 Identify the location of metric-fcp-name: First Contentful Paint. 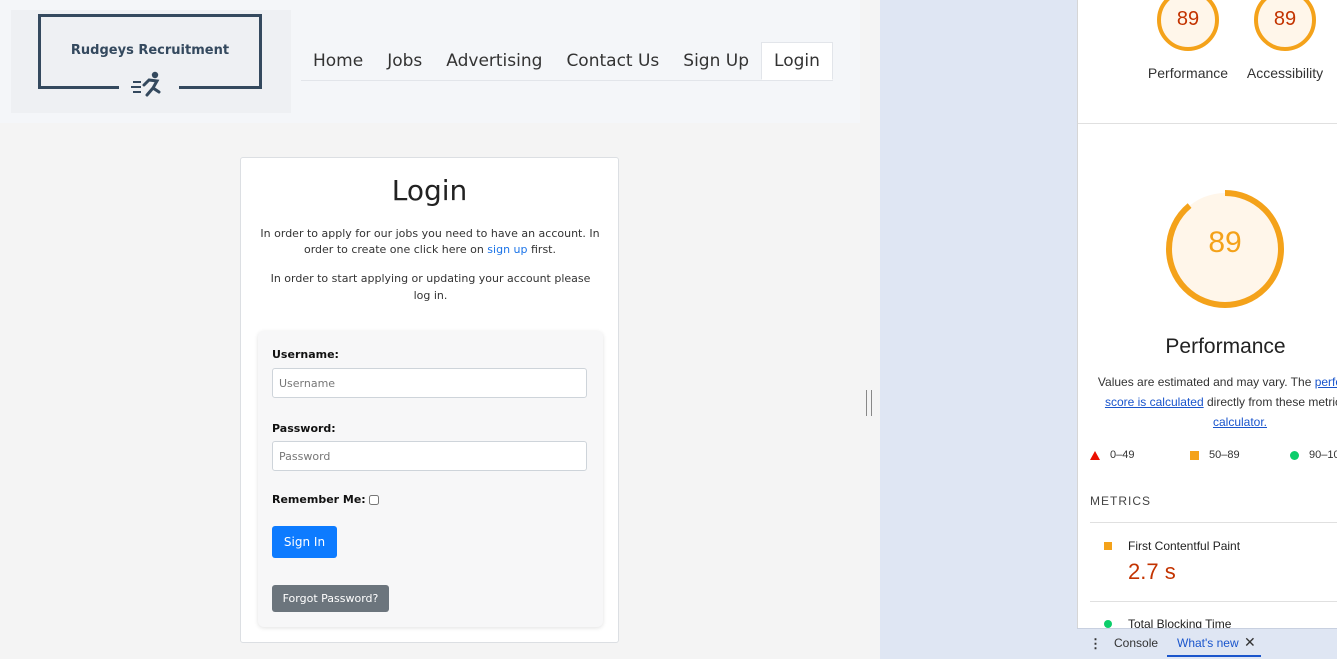
(1184, 546).